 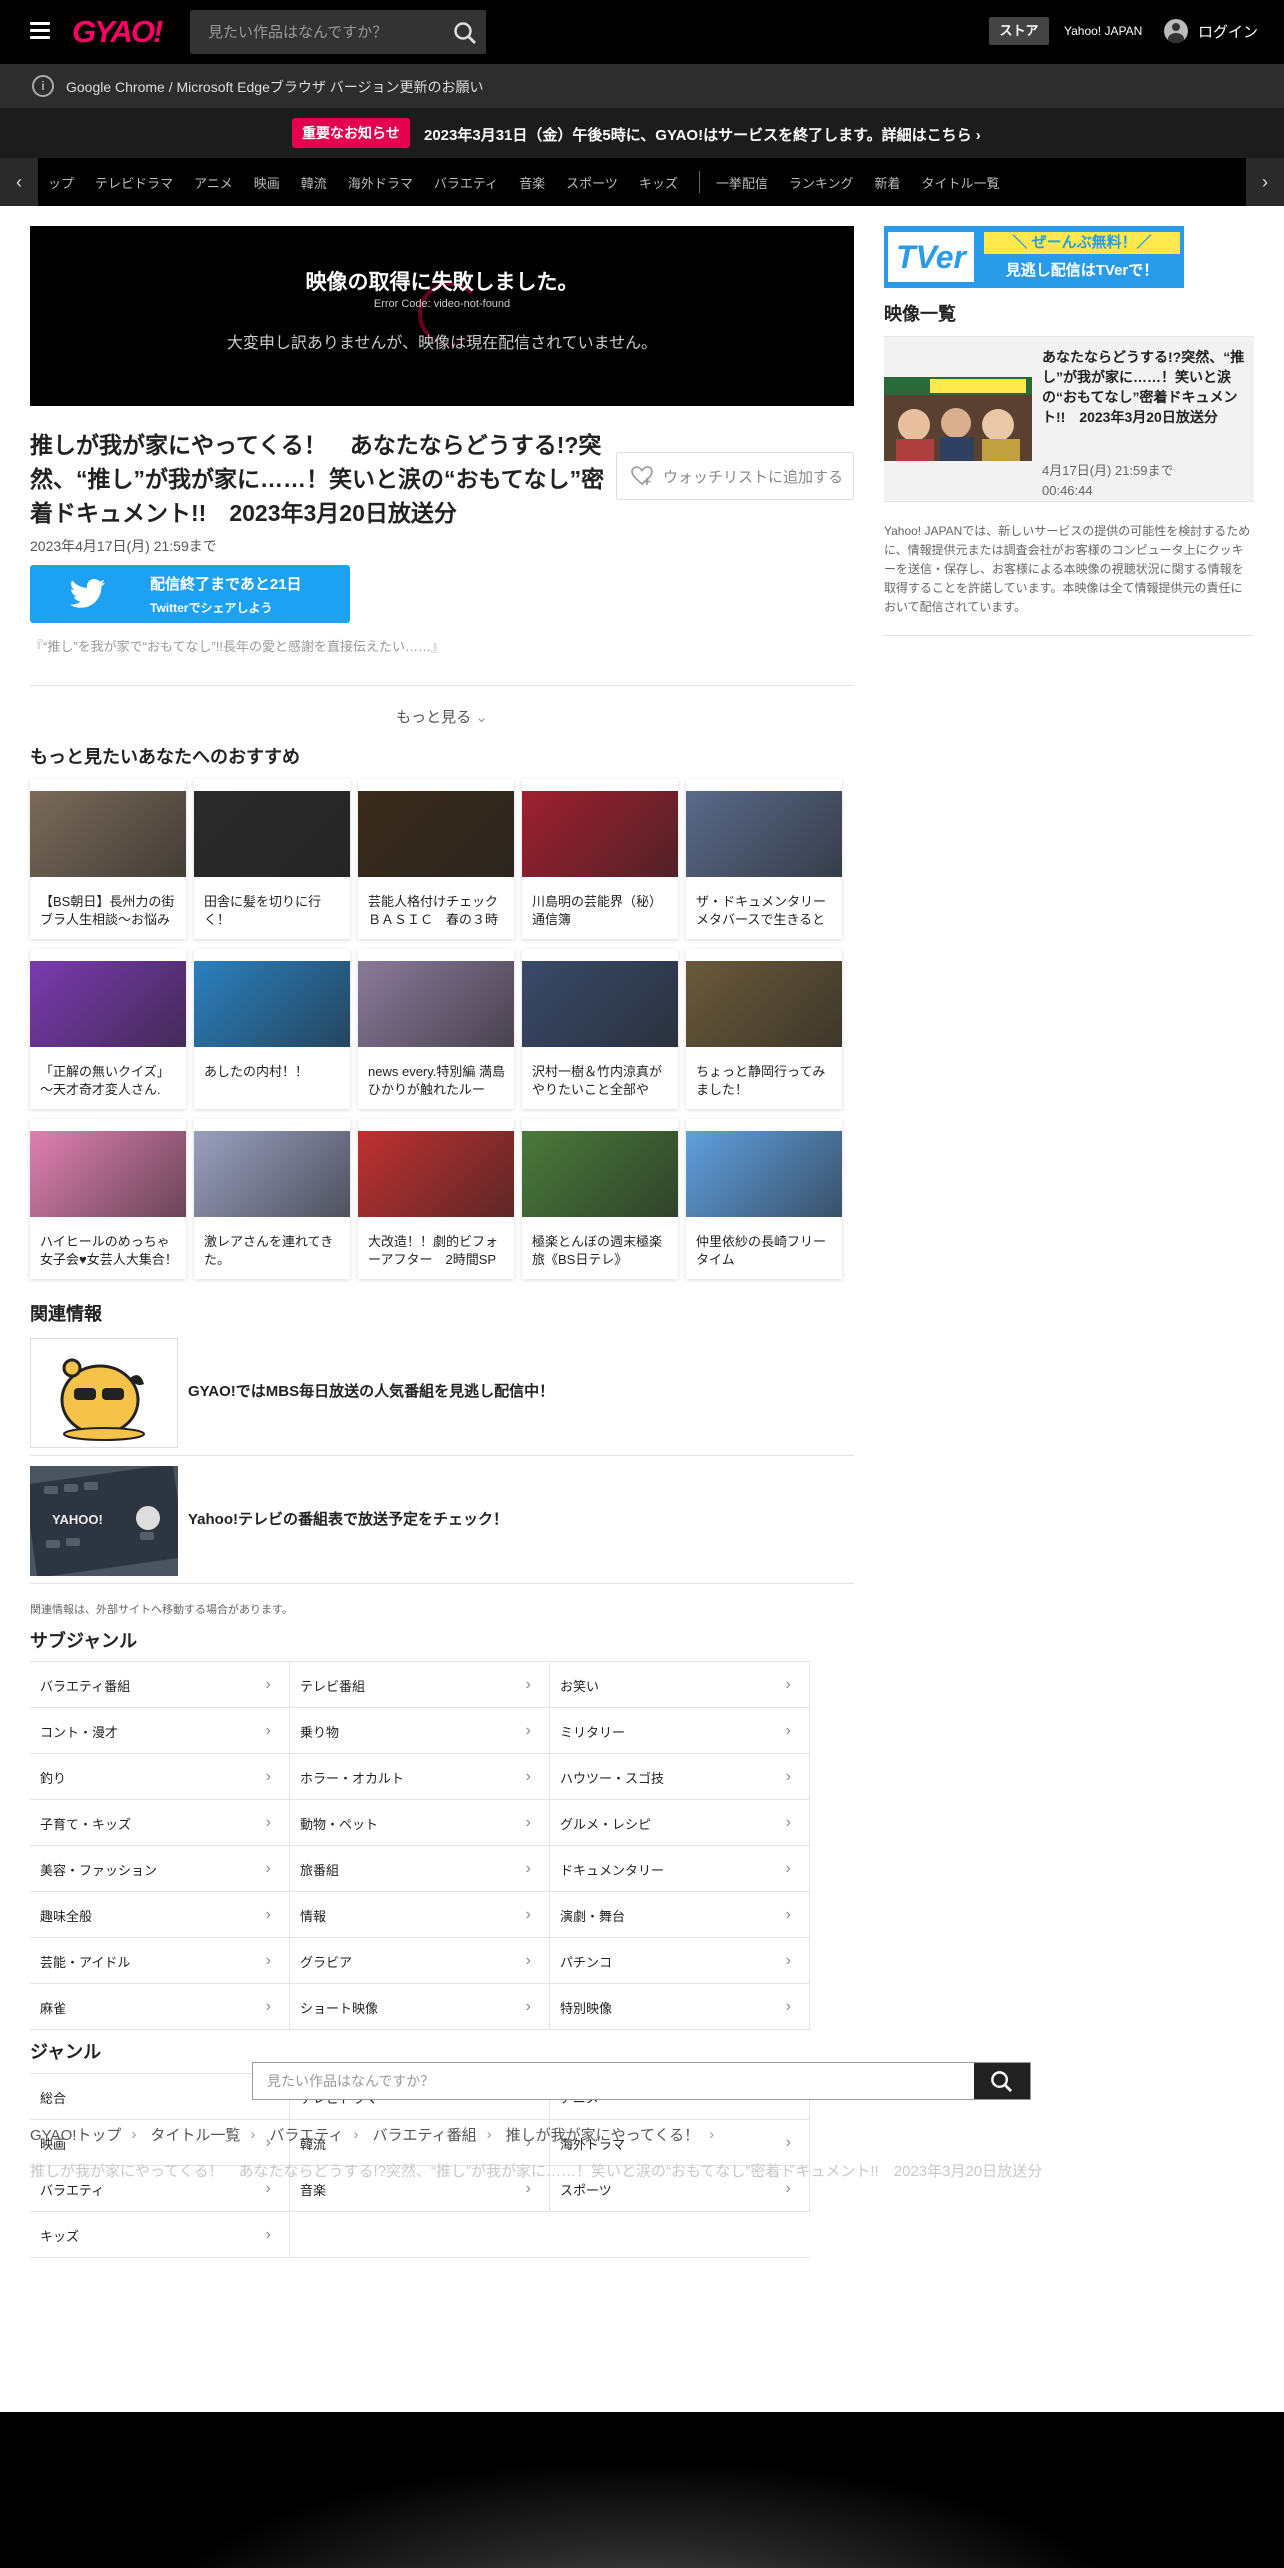 I want to click on related-link-text: Yahoo!テレビの番組表で放送予定をチェック！, so click(x=348, y=1519).